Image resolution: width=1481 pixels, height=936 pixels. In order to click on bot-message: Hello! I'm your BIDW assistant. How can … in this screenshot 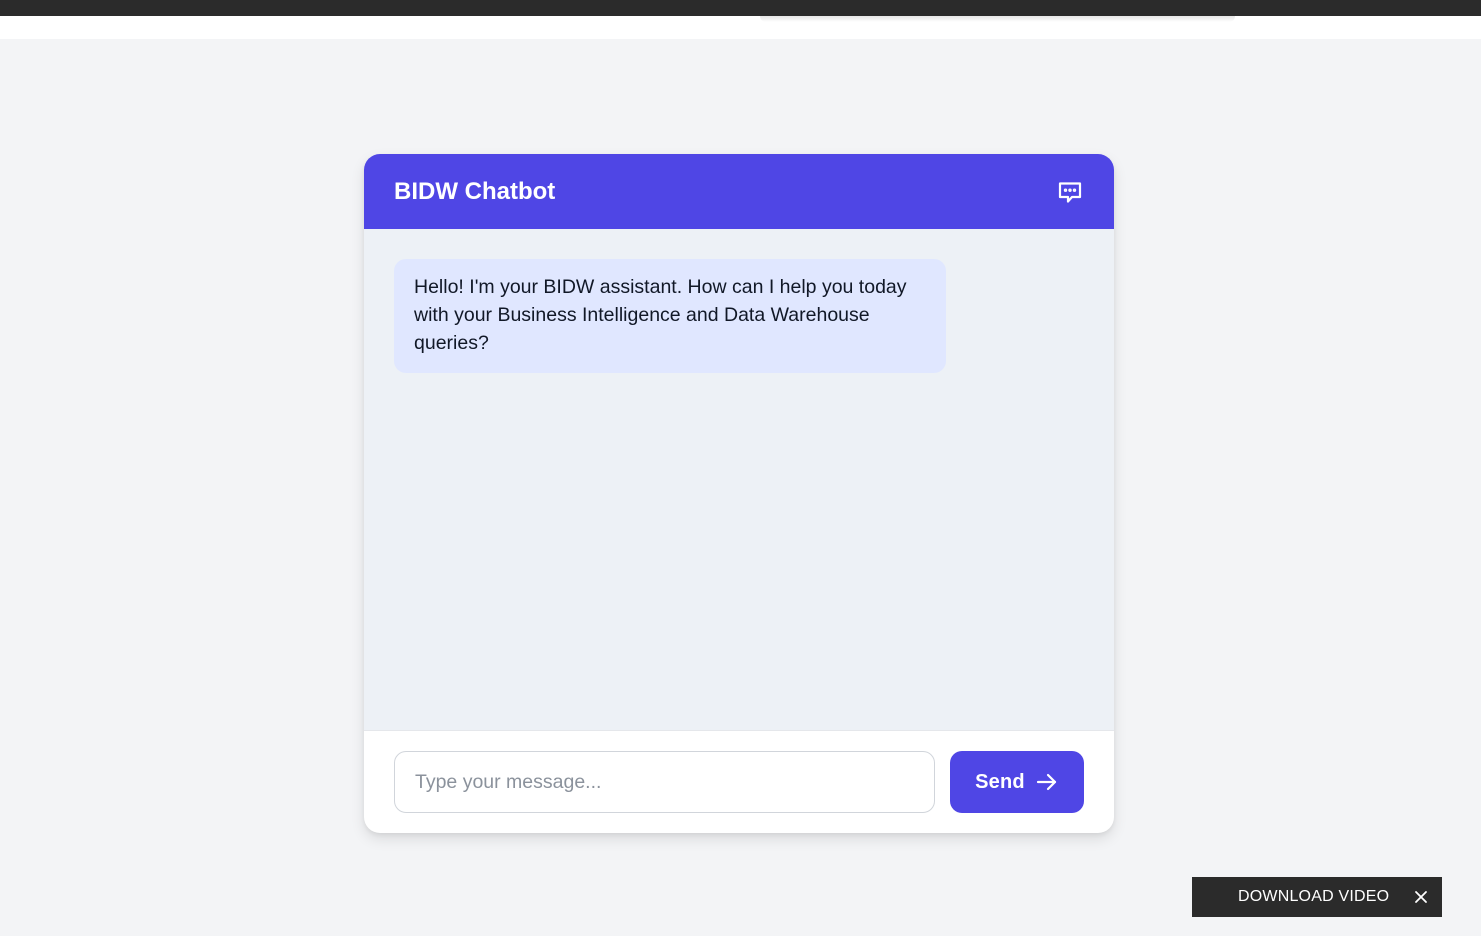, I will do `click(670, 316)`.